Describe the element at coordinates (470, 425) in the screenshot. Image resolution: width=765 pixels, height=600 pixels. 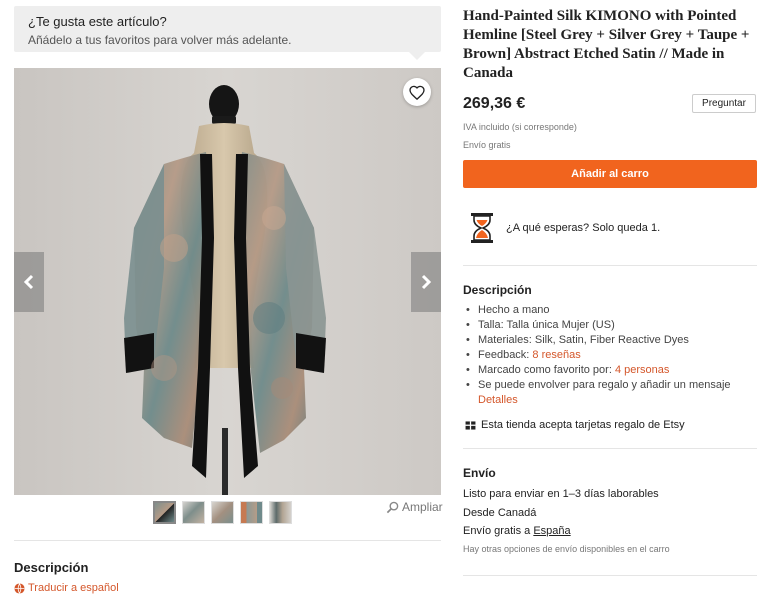
I see `gift-card-icon` at that location.